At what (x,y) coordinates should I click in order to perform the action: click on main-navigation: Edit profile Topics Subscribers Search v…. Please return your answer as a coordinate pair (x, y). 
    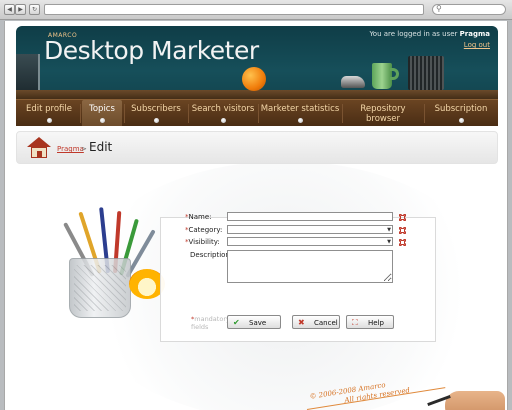
    Looking at the image, I should click on (257, 112).